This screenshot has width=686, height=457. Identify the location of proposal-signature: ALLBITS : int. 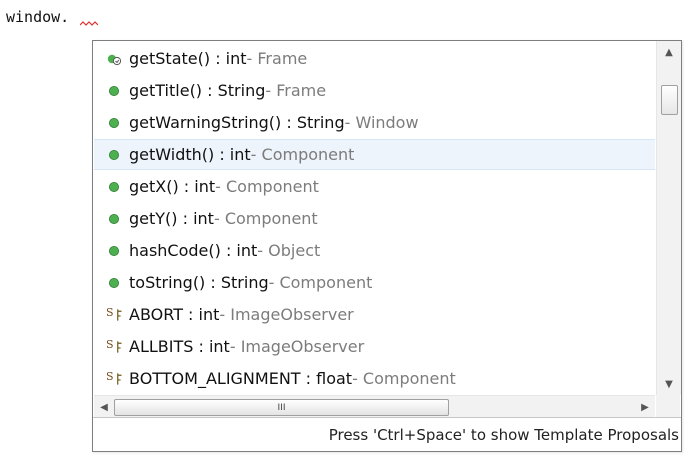
(179, 346).